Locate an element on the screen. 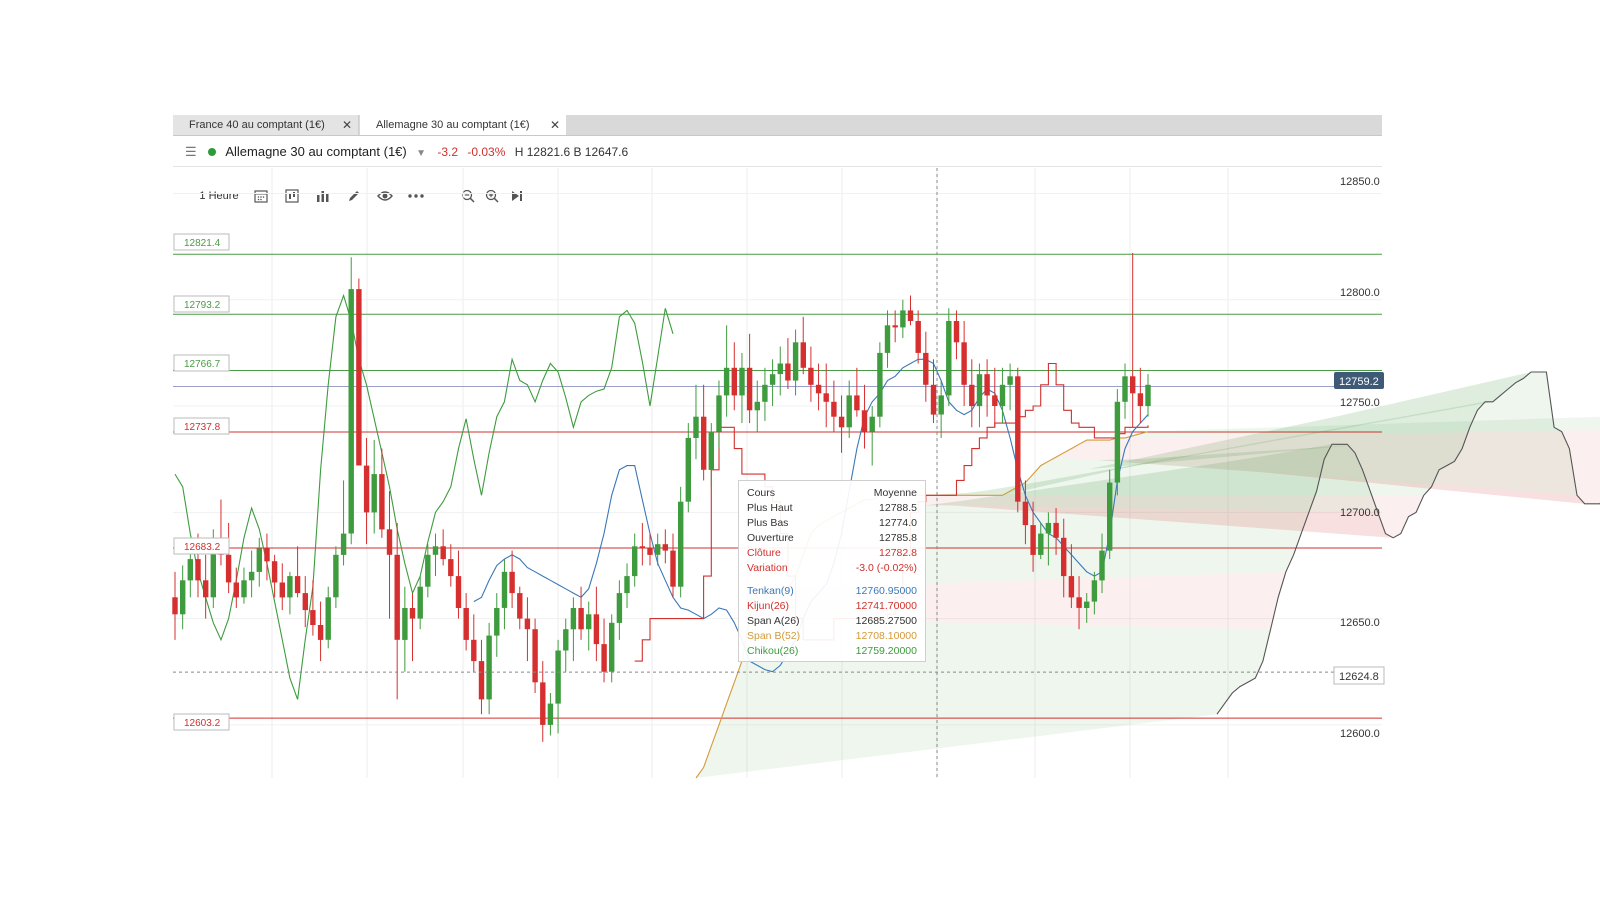 This screenshot has width=1600, height=900. level-tag: 12683.2 is located at coordinates (201, 546).